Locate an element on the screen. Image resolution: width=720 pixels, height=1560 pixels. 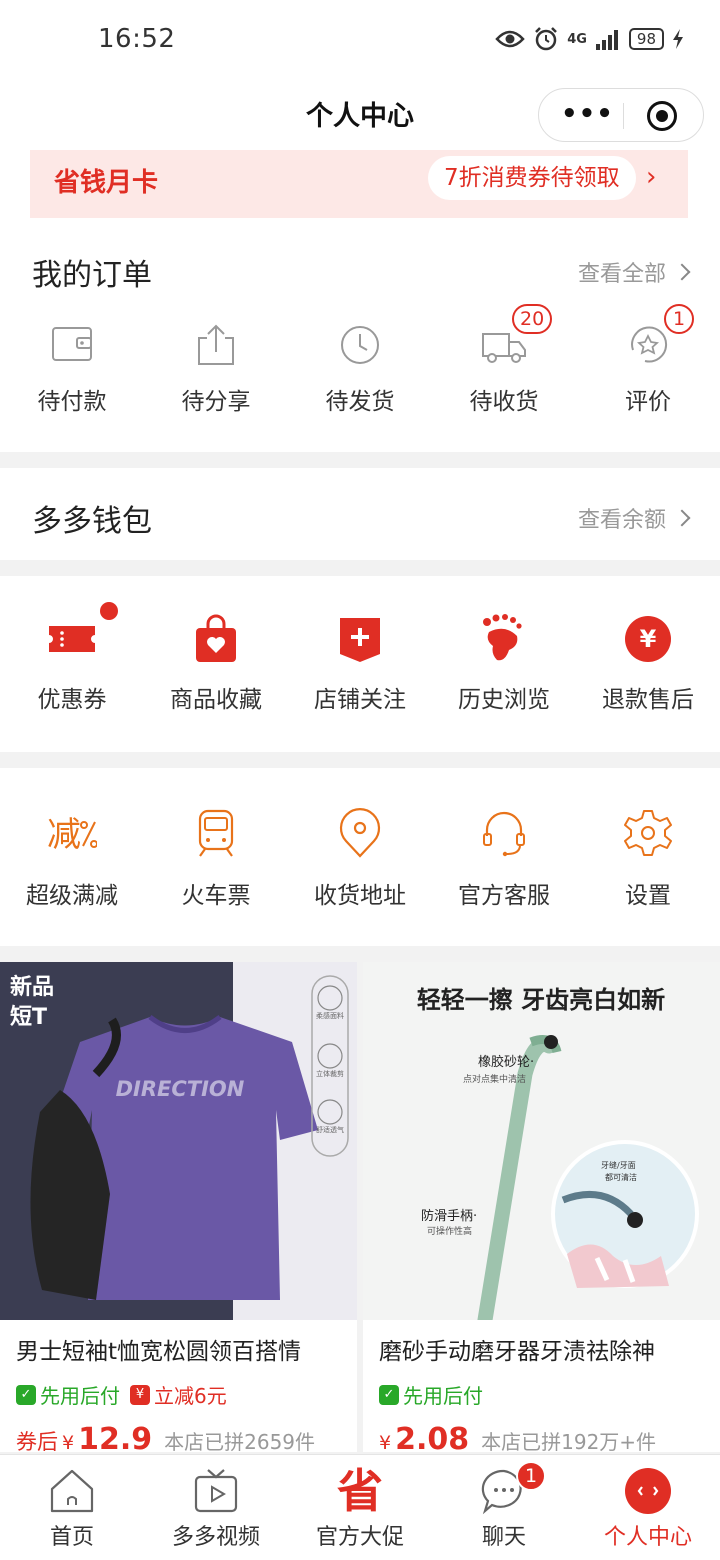
svg-text: 舒适透气 is located at coordinates (330, 1129).